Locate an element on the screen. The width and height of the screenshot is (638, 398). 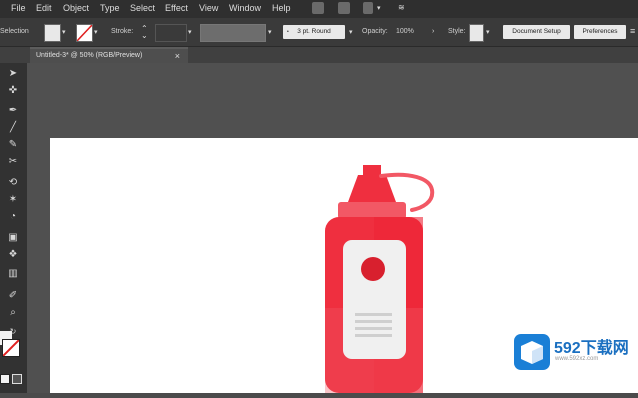
close-icon: × is located at coordinates (177, 56).